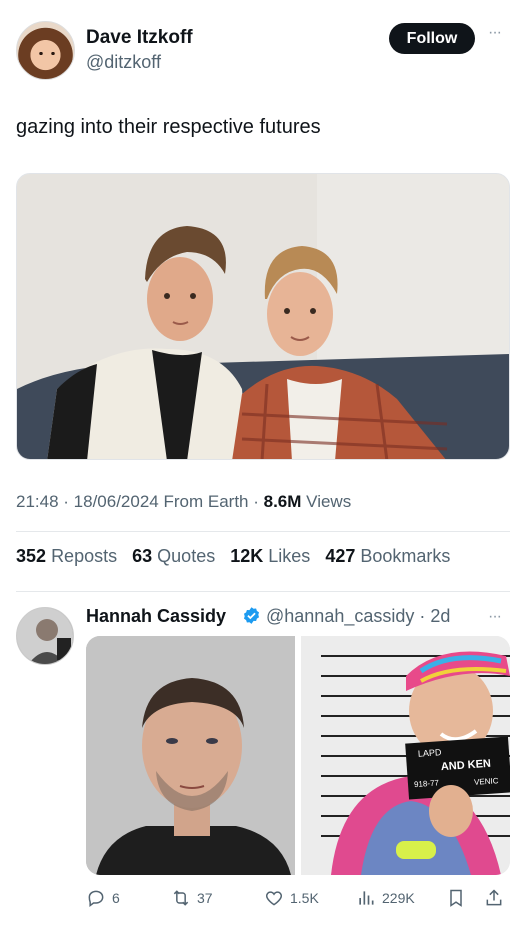 Image resolution: width=527 pixels, height=925 pixels. Describe the element at coordinates (45, 636) in the screenshot. I see `reply-avatar` at that location.